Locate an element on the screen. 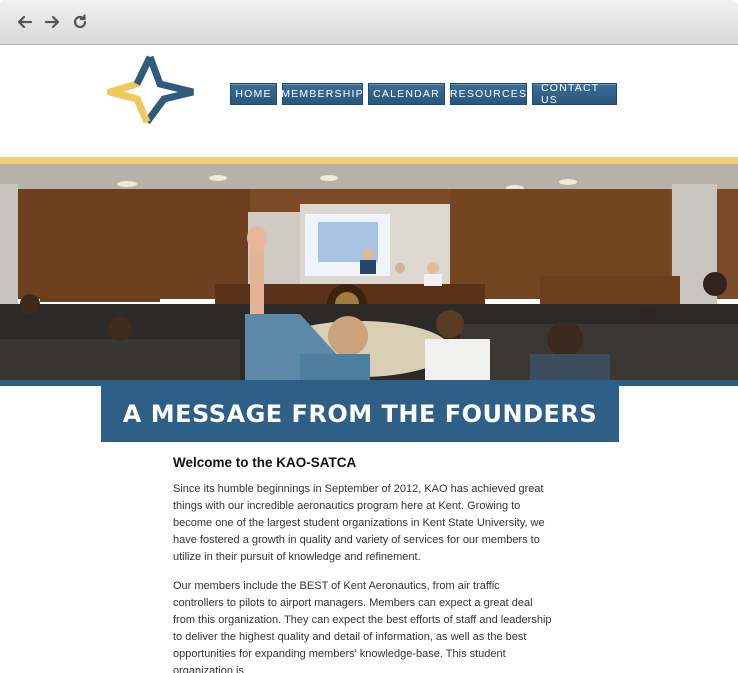  back-button is located at coordinates (25, 22).